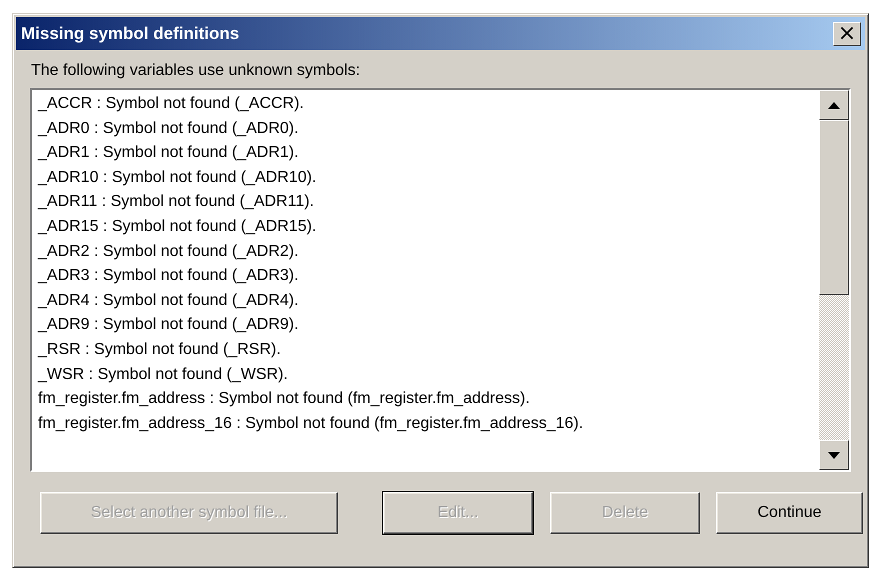 The width and height of the screenshot is (880, 573). What do you see at coordinates (789, 513) in the screenshot?
I see `continue-button: Continue` at bounding box center [789, 513].